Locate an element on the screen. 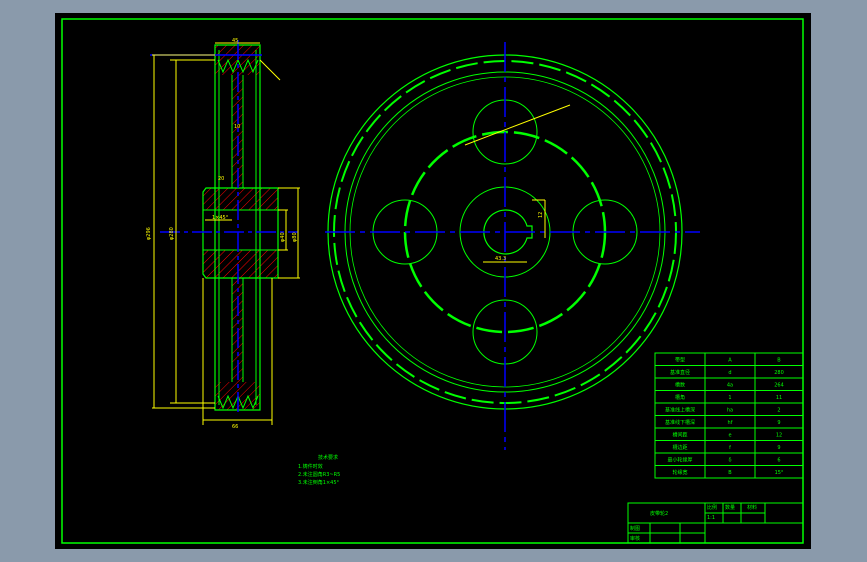 The width and height of the screenshot is (867, 562). table-cell: 4a is located at coordinates (730, 385).